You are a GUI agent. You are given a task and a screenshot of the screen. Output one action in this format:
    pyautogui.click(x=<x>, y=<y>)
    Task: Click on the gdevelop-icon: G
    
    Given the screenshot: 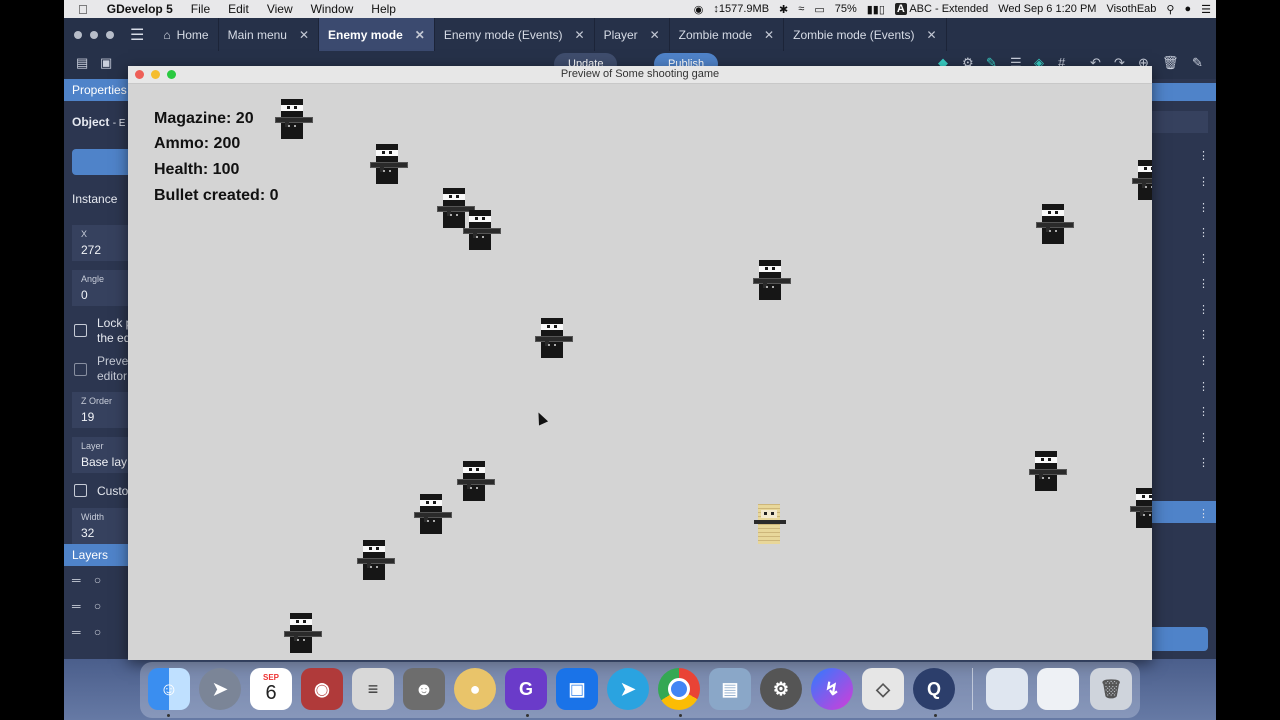 What is the action you would take?
    pyautogui.click(x=526, y=689)
    